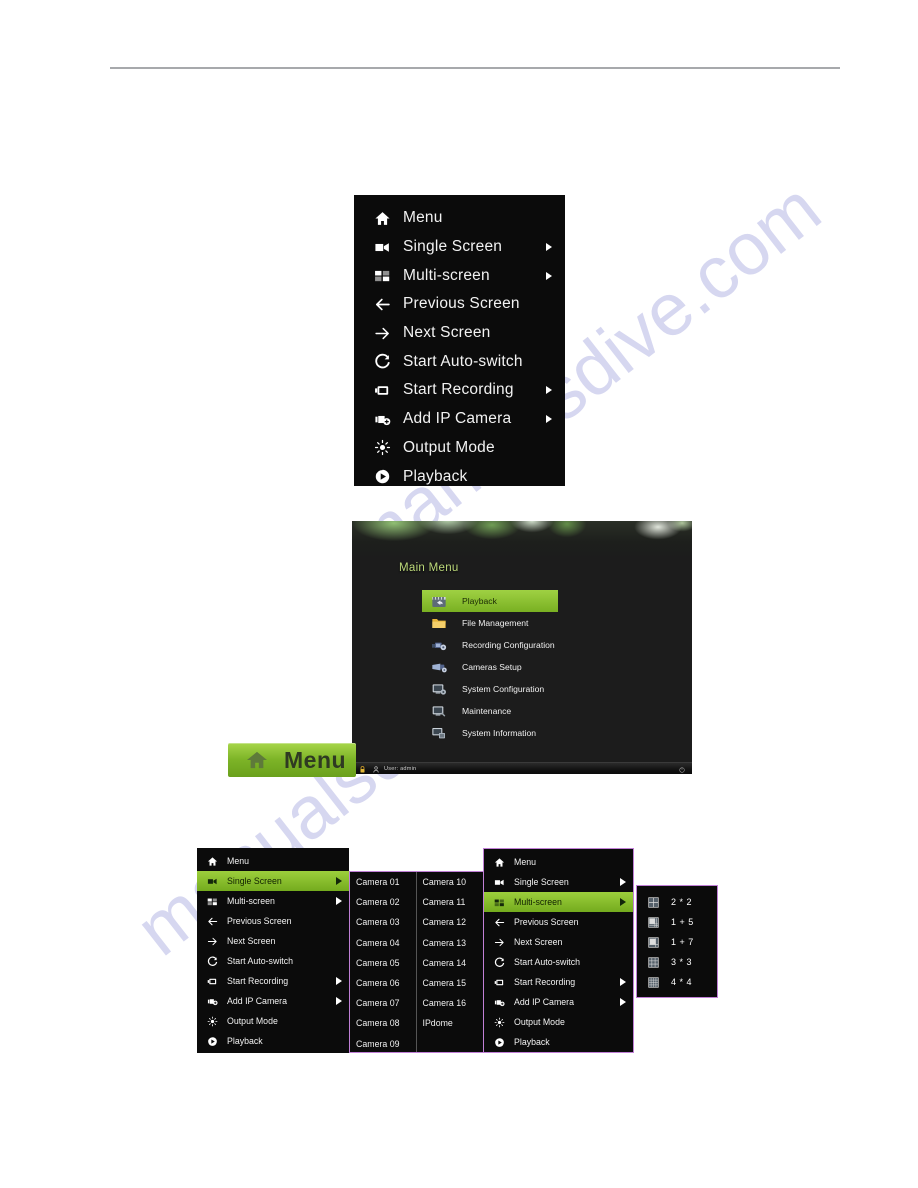 The height and width of the screenshot is (1188, 918). What do you see at coordinates (383, 1003) in the screenshot?
I see `camera-list-item: Camera 07` at bounding box center [383, 1003].